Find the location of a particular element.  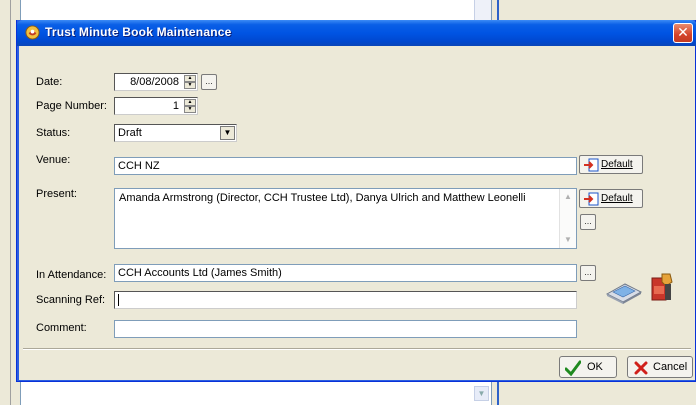

scanner-icon is located at coordinates (624, 291).